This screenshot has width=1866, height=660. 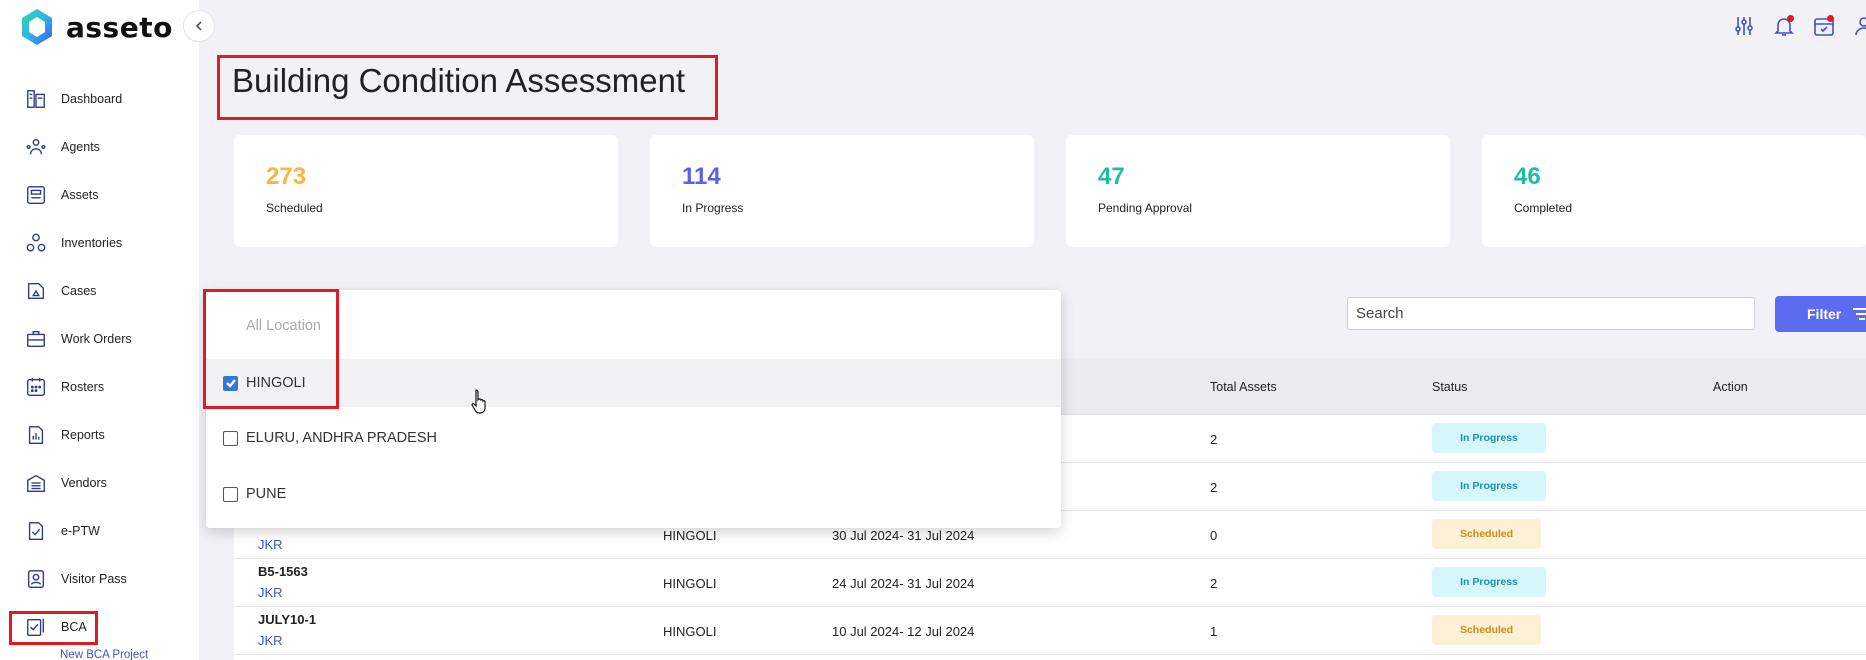 I want to click on app-name: asseto, so click(x=119, y=27).